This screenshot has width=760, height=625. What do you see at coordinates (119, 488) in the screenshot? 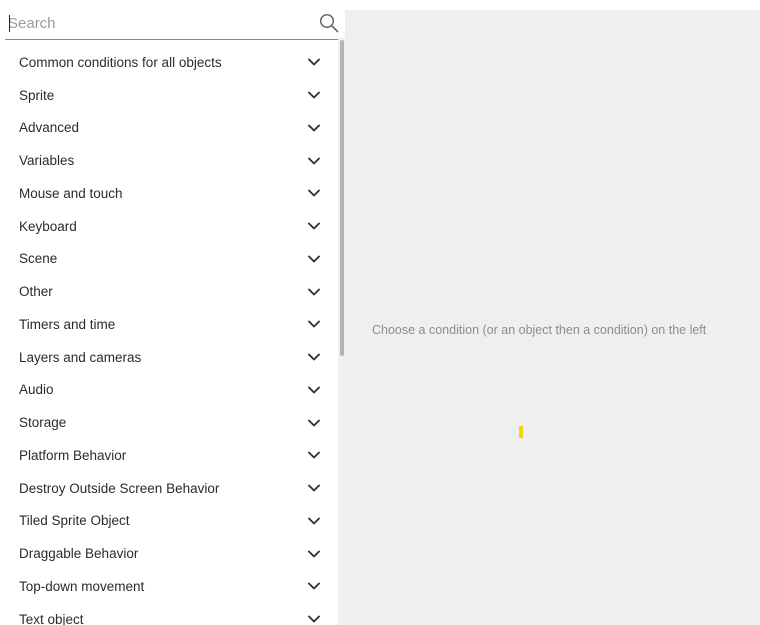
I see `category-label: Destroy Outside Screen Behavior` at bounding box center [119, 488].